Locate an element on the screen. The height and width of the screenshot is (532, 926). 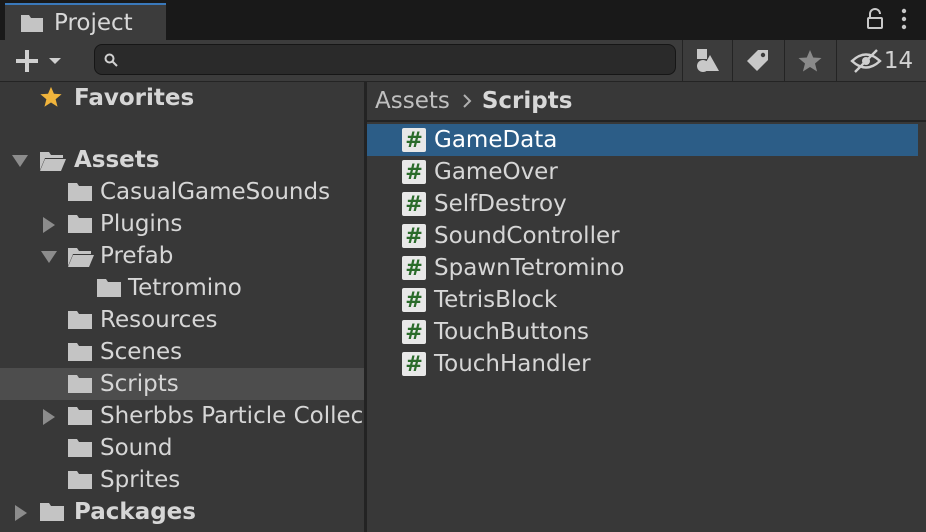
file-item-gamedata: # GameData is located at coordinates (642, 140).